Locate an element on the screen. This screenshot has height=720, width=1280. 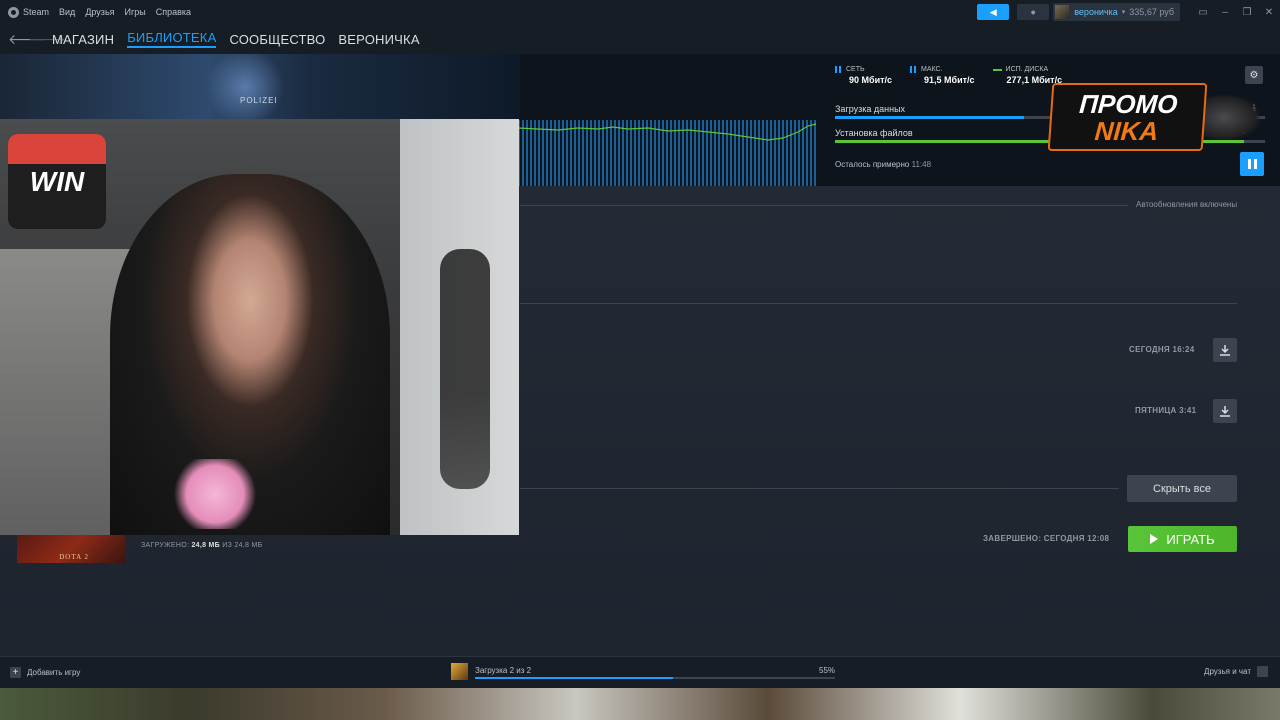
add-game-button: + Добавить игру is located at coordinates (45, 672).